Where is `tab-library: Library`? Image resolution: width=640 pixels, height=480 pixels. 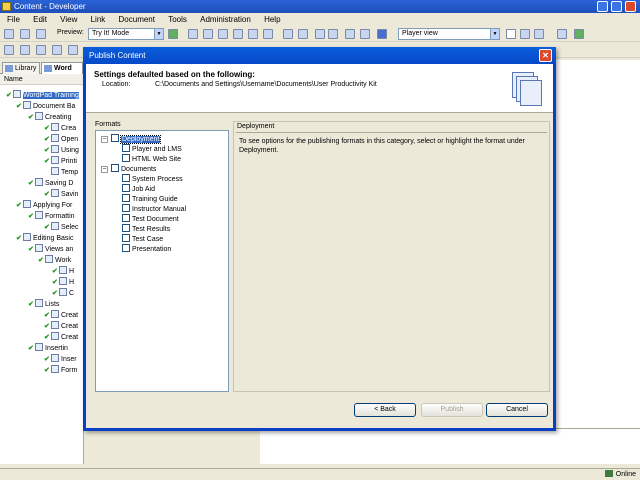 tab-library: Library is located at coordinates (21, 68).